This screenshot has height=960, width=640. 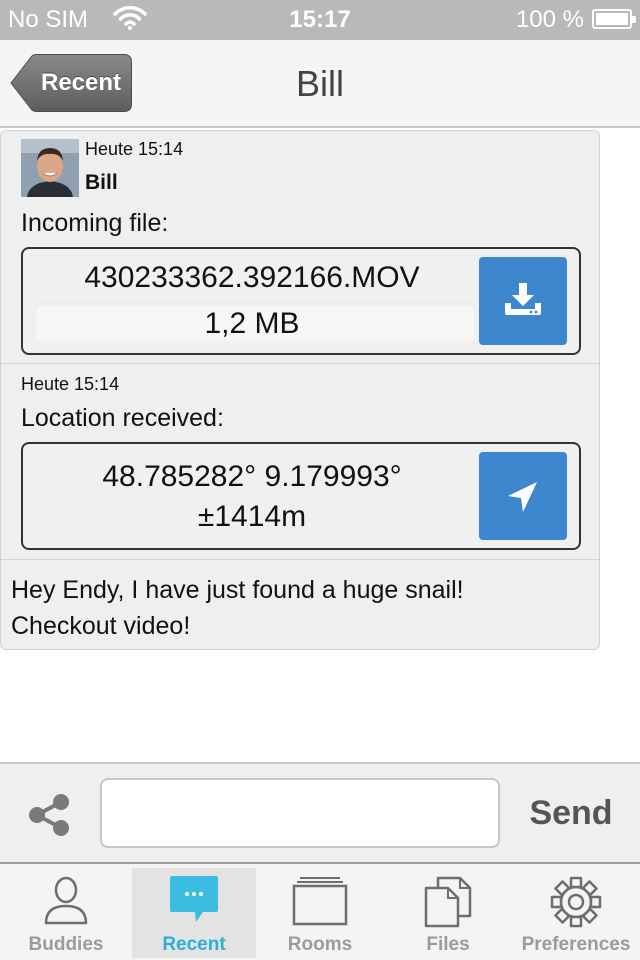 I want to click on message-text-line: Checkout video!, so click(x=101, y=626).